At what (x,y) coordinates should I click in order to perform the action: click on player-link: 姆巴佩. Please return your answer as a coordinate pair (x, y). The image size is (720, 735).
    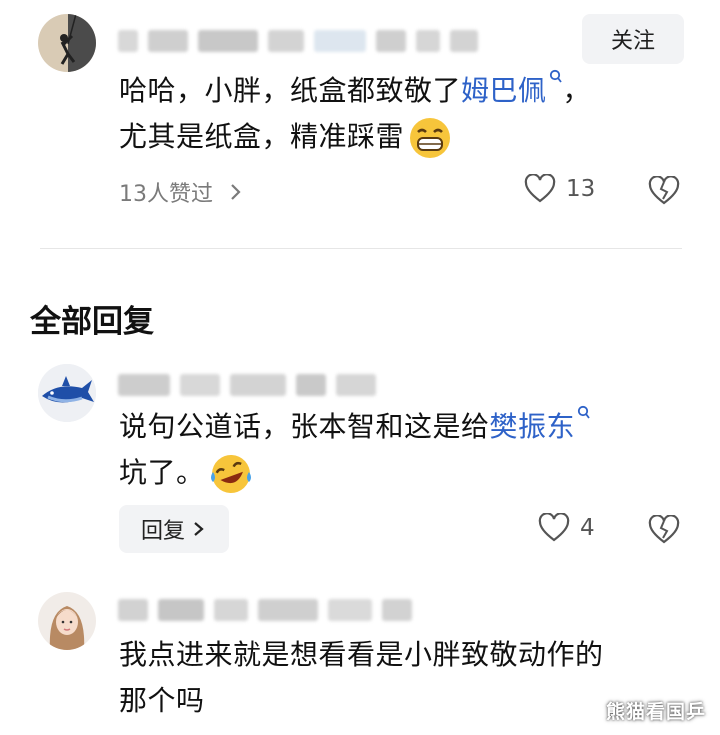
    Looking at the image, I should click on (504, 90).